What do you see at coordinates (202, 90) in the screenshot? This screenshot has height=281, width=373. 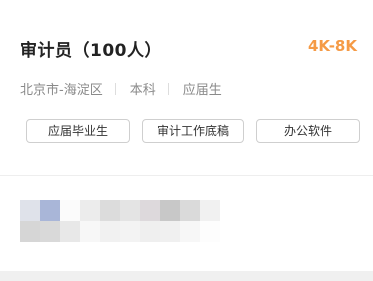 I see `job-experience: 应届生` at bounding box center [202, 90].